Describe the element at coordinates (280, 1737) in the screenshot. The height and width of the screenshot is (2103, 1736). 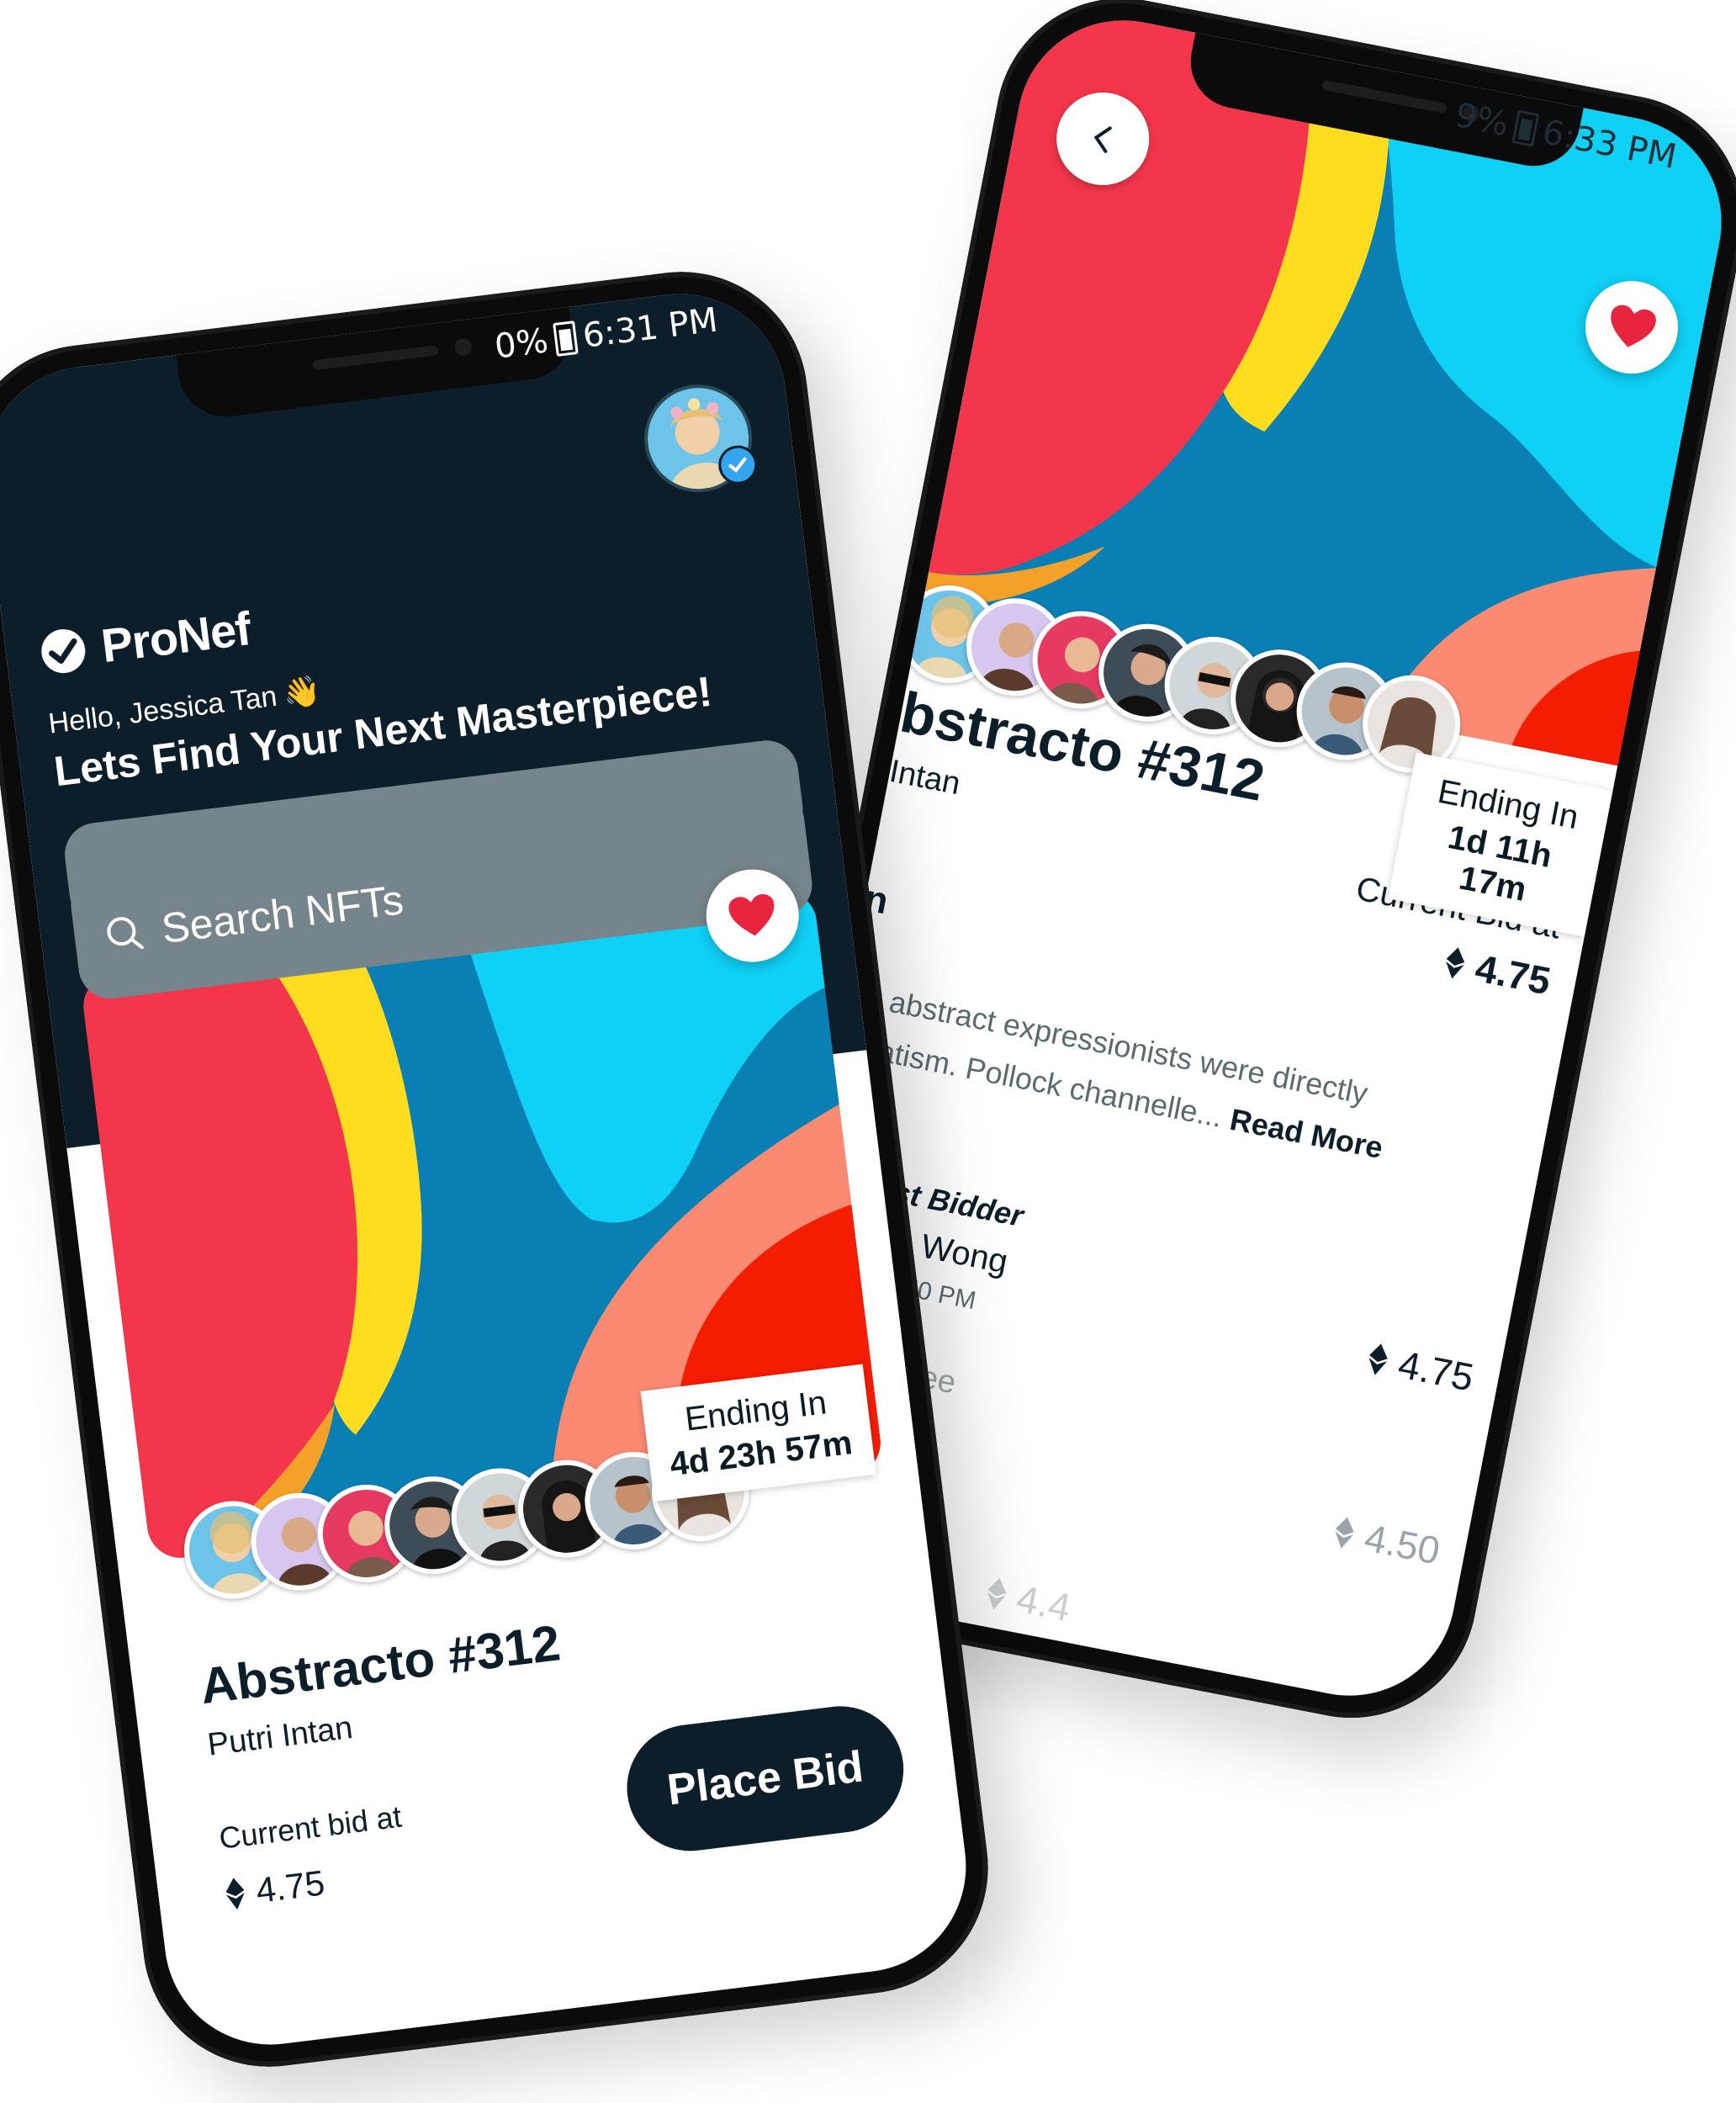
I see `nft-creator: Putri Intan` at that location.